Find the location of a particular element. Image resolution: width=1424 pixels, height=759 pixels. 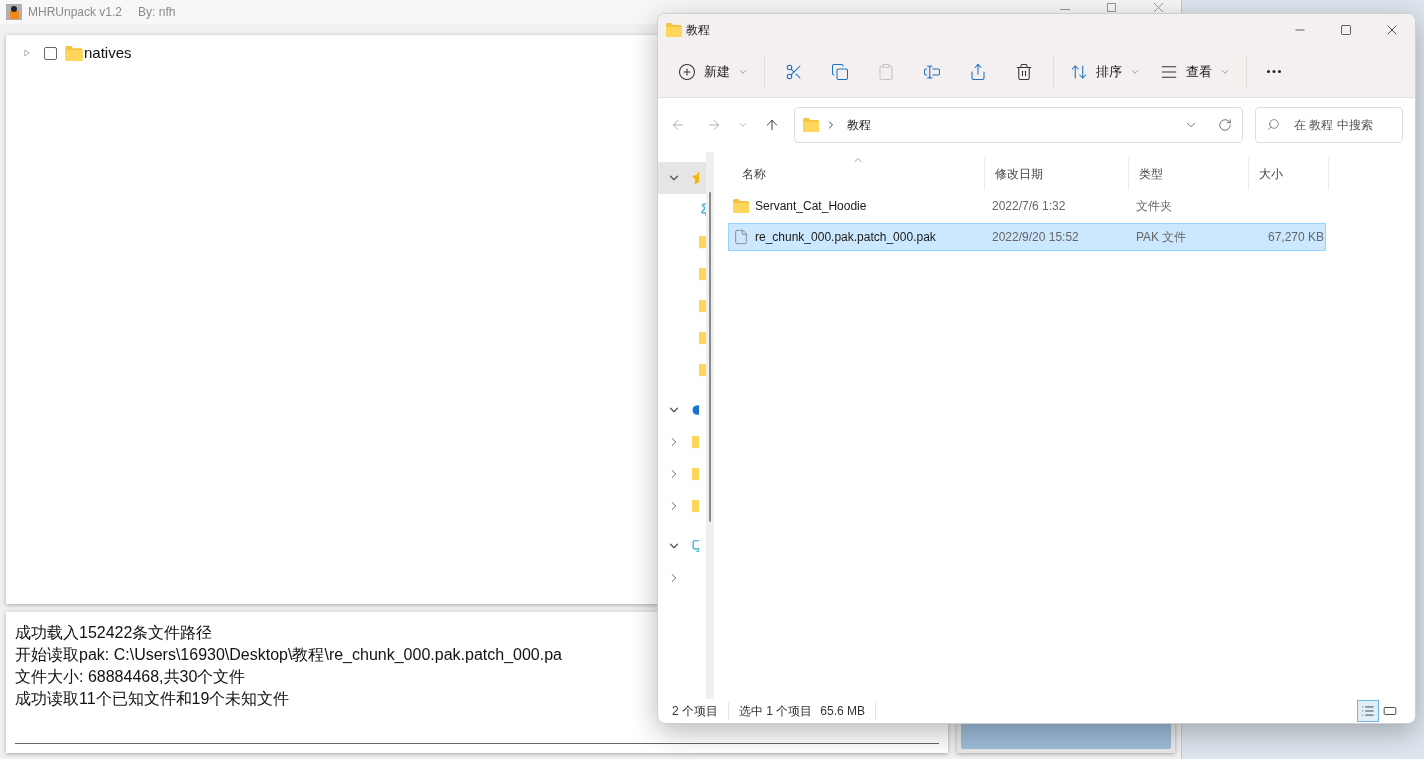

log-line: 文件大小: 68884468,共30个文件 is located at coordinates (130, 677).